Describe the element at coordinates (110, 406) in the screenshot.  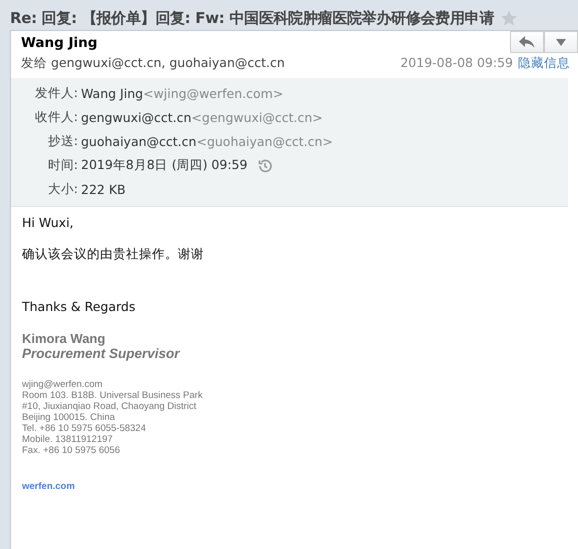
I see `signature-line: #10, Jiuxianqiao Road, Chaoyang District` at that location.